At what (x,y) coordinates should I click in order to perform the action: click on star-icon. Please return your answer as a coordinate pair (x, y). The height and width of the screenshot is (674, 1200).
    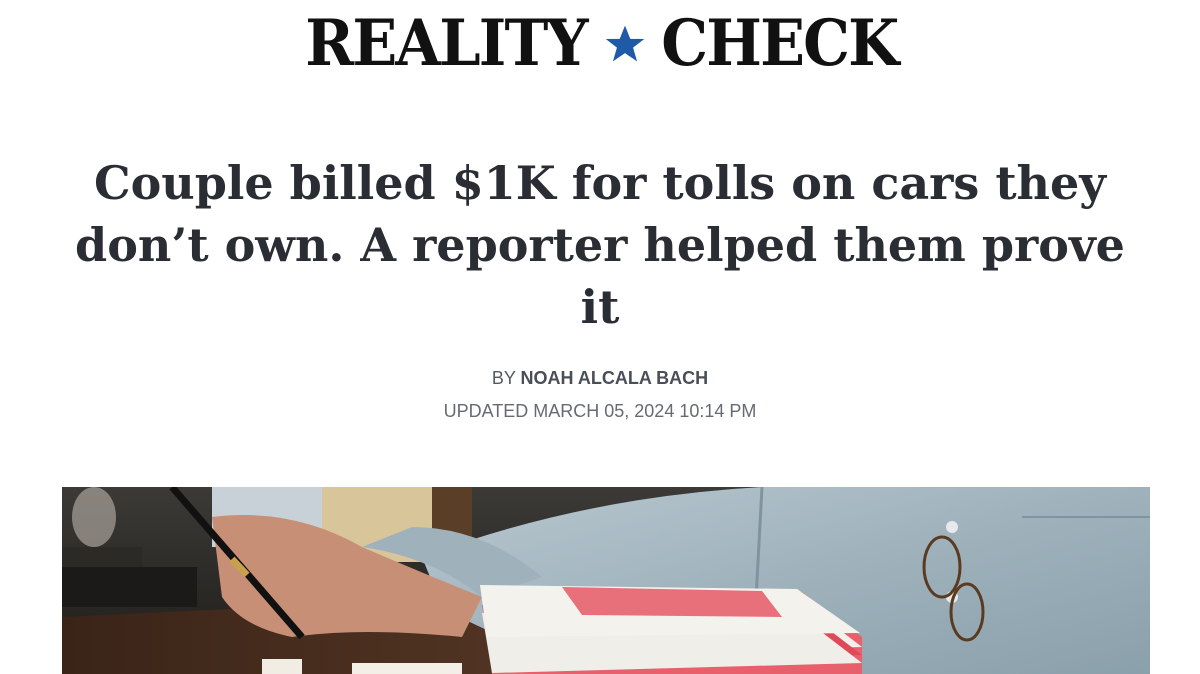
    Looking at the image, I should click on (624, 43).